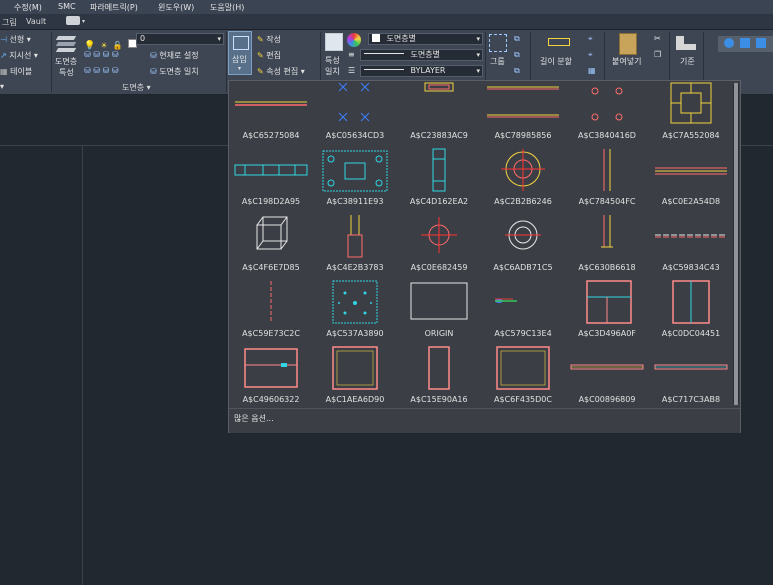 Image resolution: width=773 pixels, height=585 pixels. Describe the element at coordinates (523, 114) in the screenshot. I see `block-item: A$C78985856` at that location.